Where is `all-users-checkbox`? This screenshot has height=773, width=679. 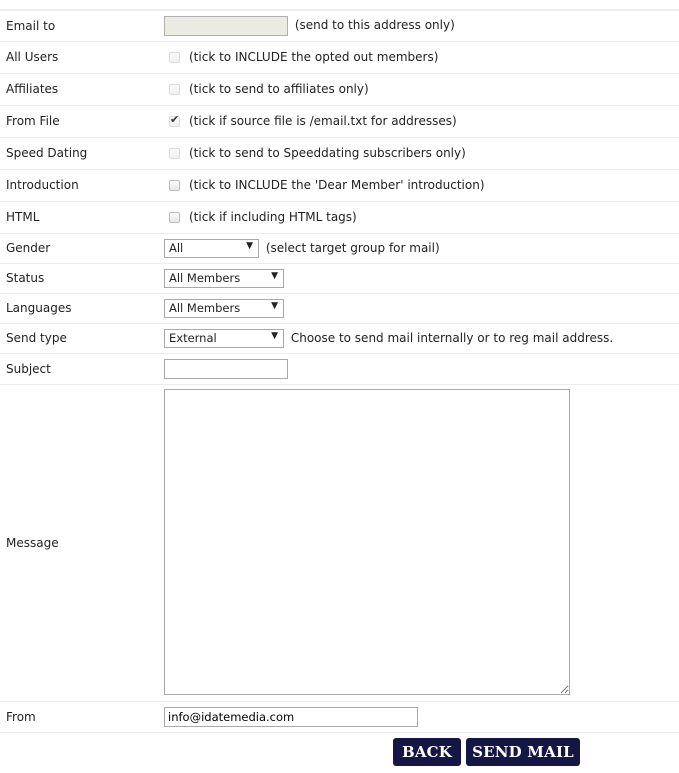
all-users-checkbox is located at coordinates (174, 57).